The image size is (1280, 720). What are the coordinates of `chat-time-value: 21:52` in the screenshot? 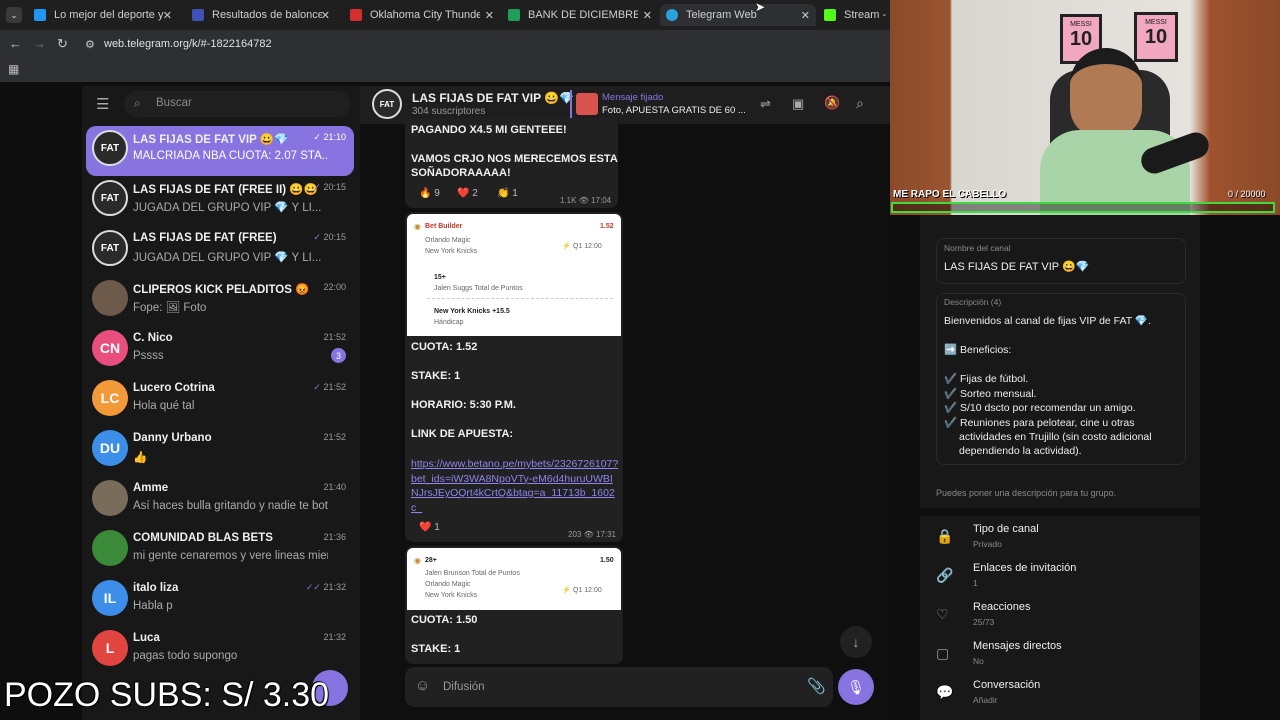 It's located at (334, 387).